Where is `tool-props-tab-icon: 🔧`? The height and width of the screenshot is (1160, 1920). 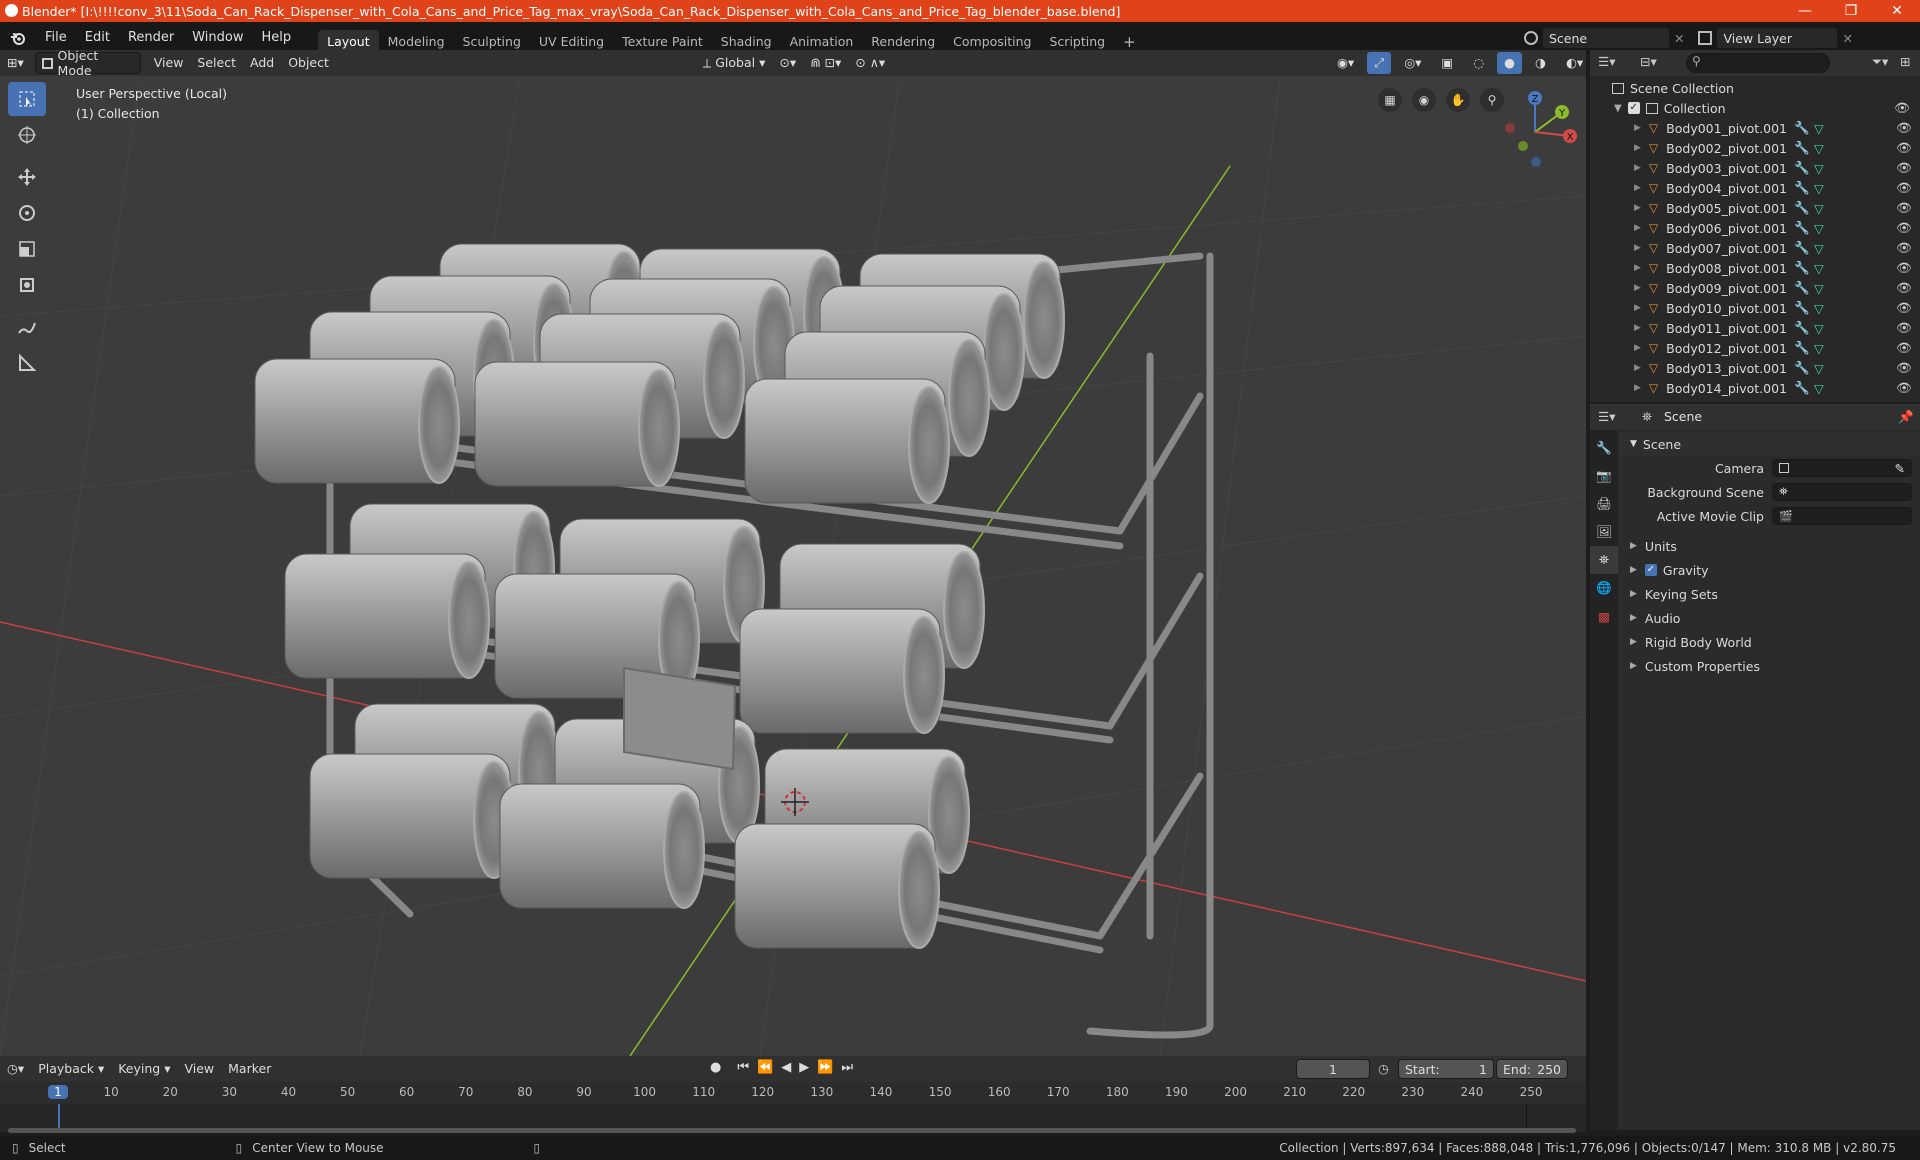 tool-props-tab-icon: 🔧 is located at coordinates (1604, 448).